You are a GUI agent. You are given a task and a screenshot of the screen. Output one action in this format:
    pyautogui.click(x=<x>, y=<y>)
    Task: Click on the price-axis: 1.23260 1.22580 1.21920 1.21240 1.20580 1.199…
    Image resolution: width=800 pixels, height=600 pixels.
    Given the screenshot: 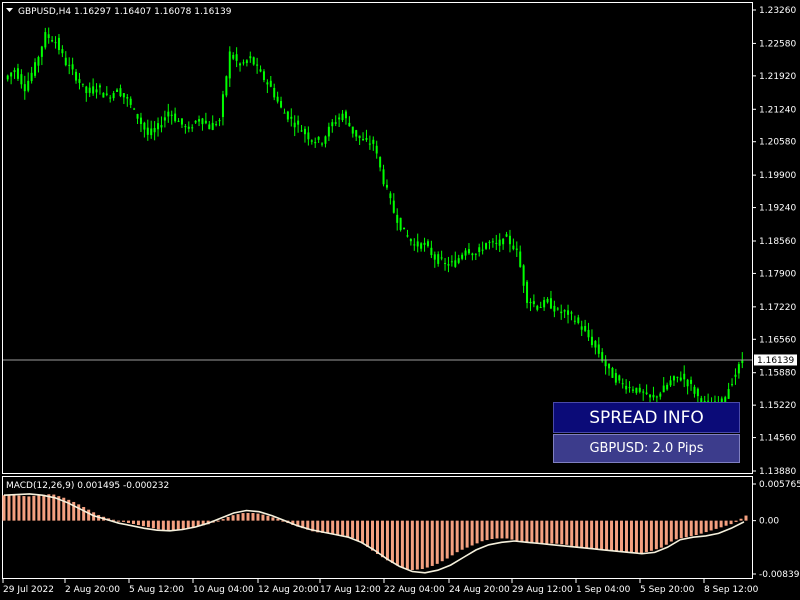 What is the action you would take?
    pyautogui.click(x=774, y=241)
    